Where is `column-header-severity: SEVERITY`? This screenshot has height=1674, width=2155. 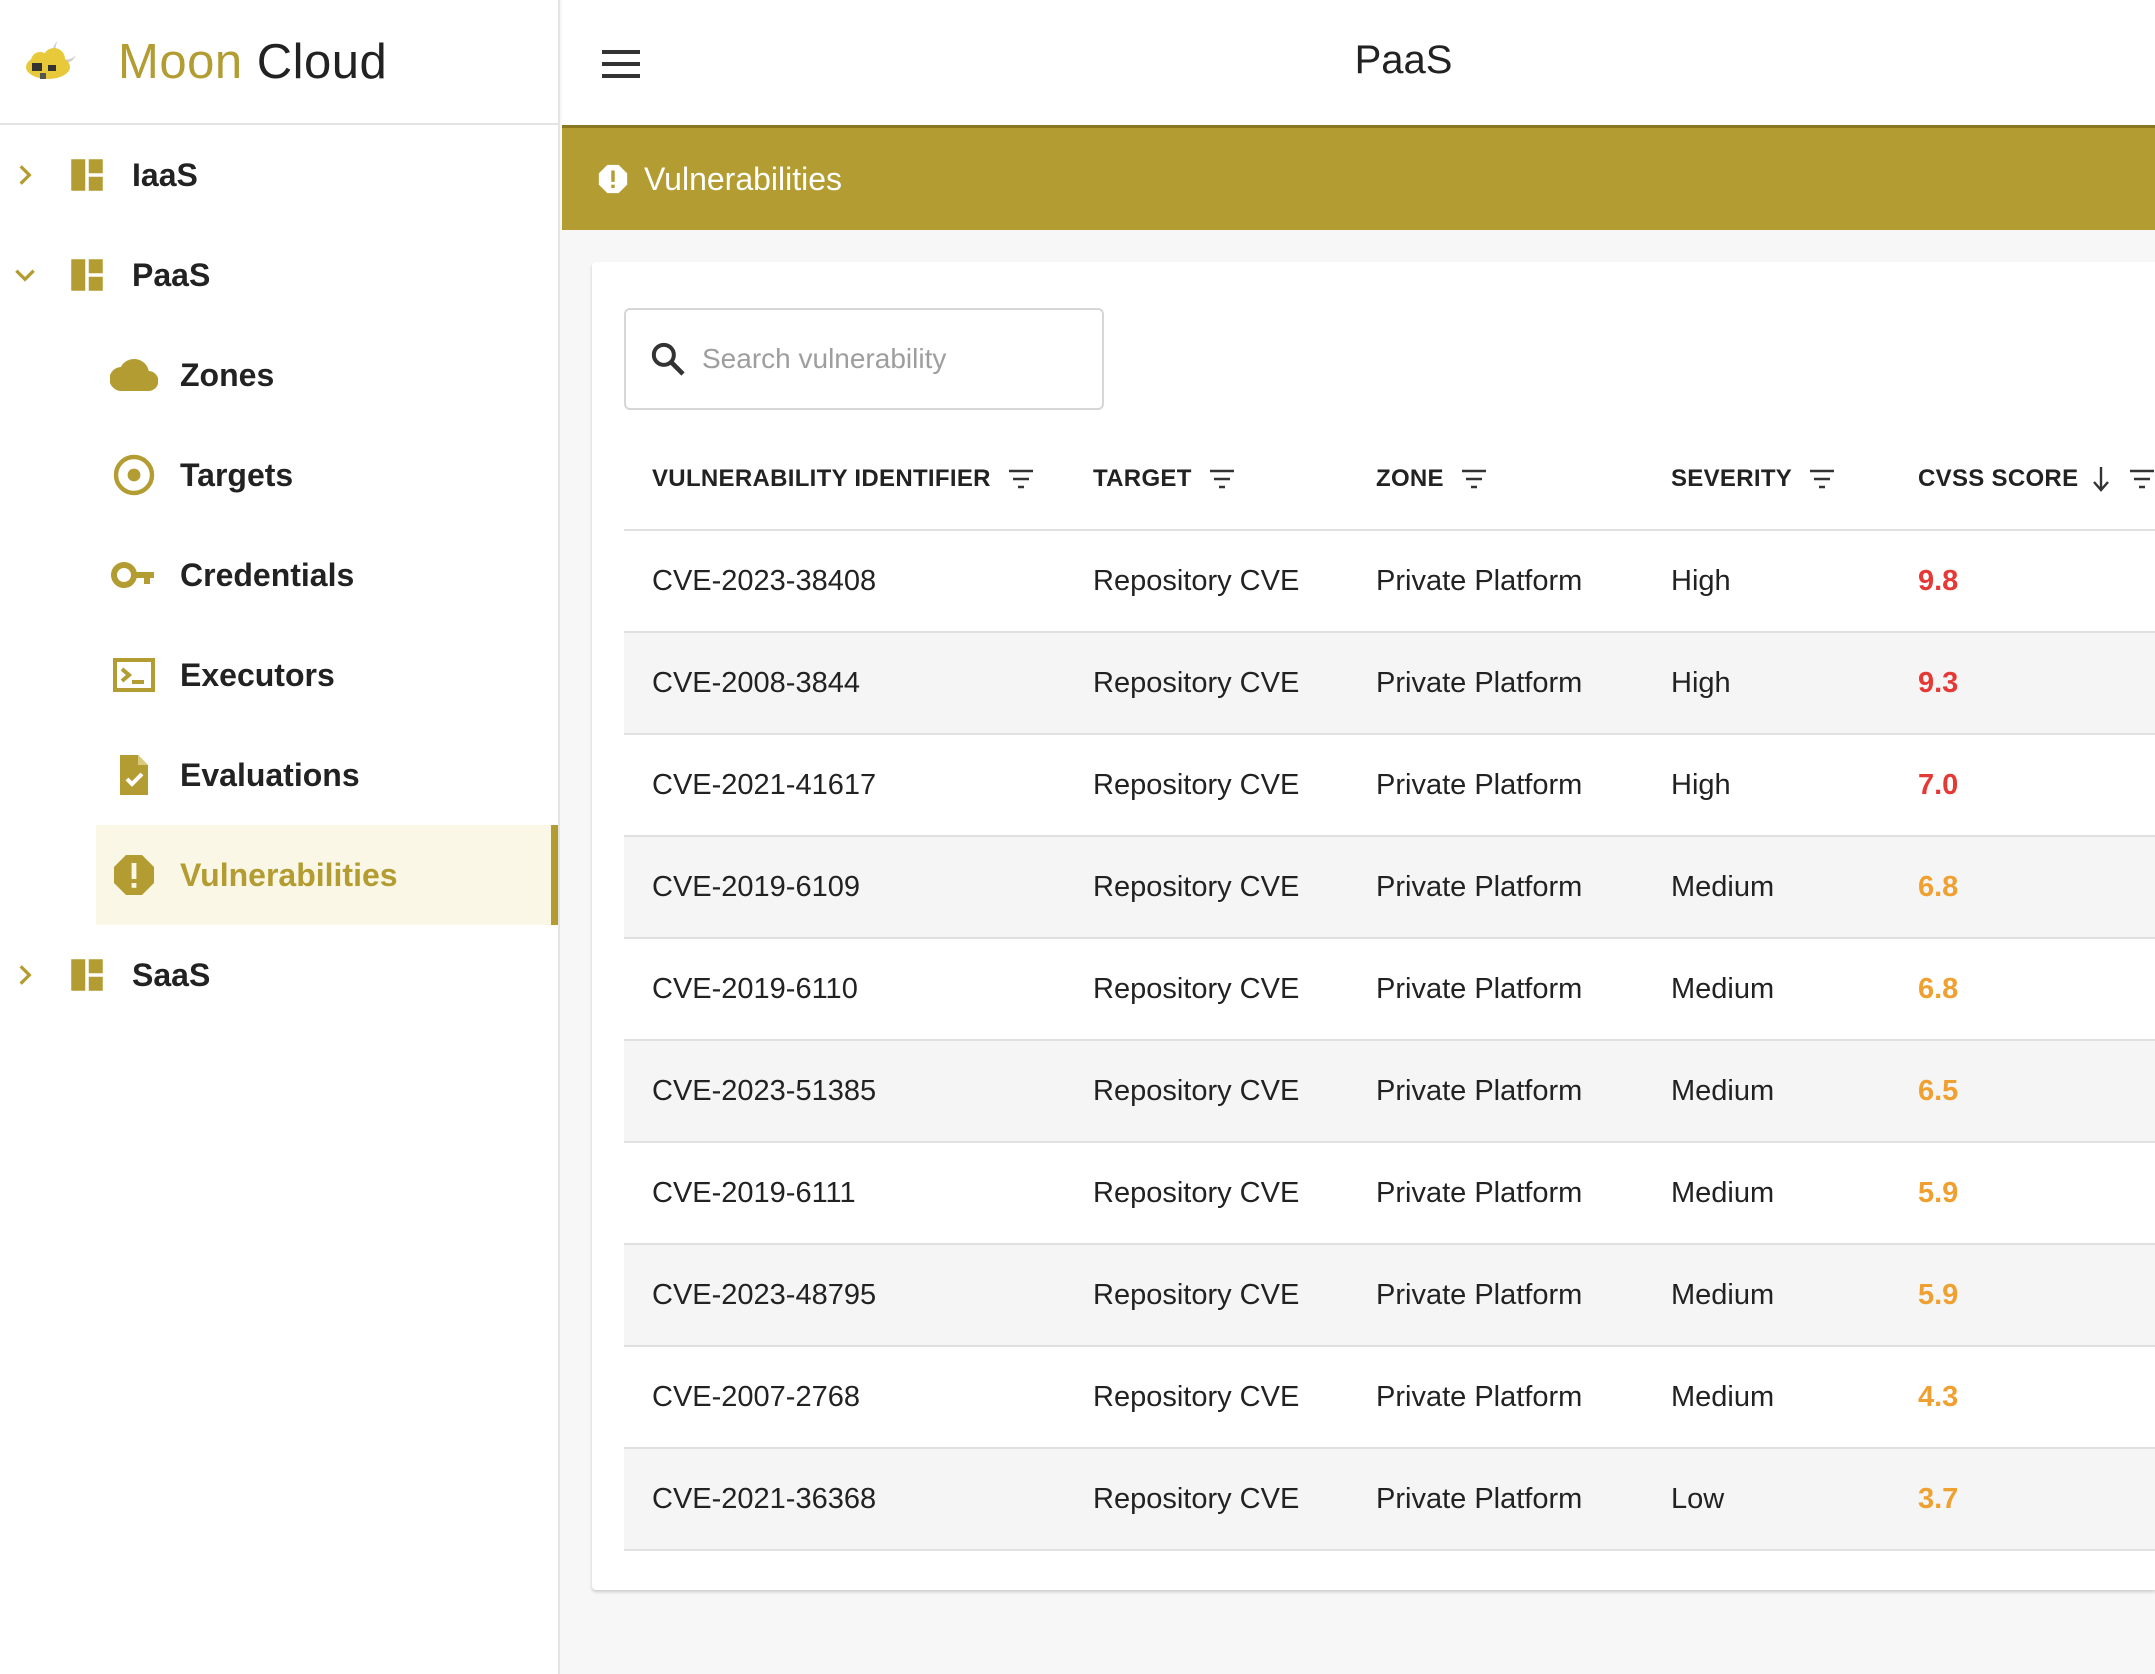 column-header-severity: SEVERITY is located at coordinates (1766, 479).